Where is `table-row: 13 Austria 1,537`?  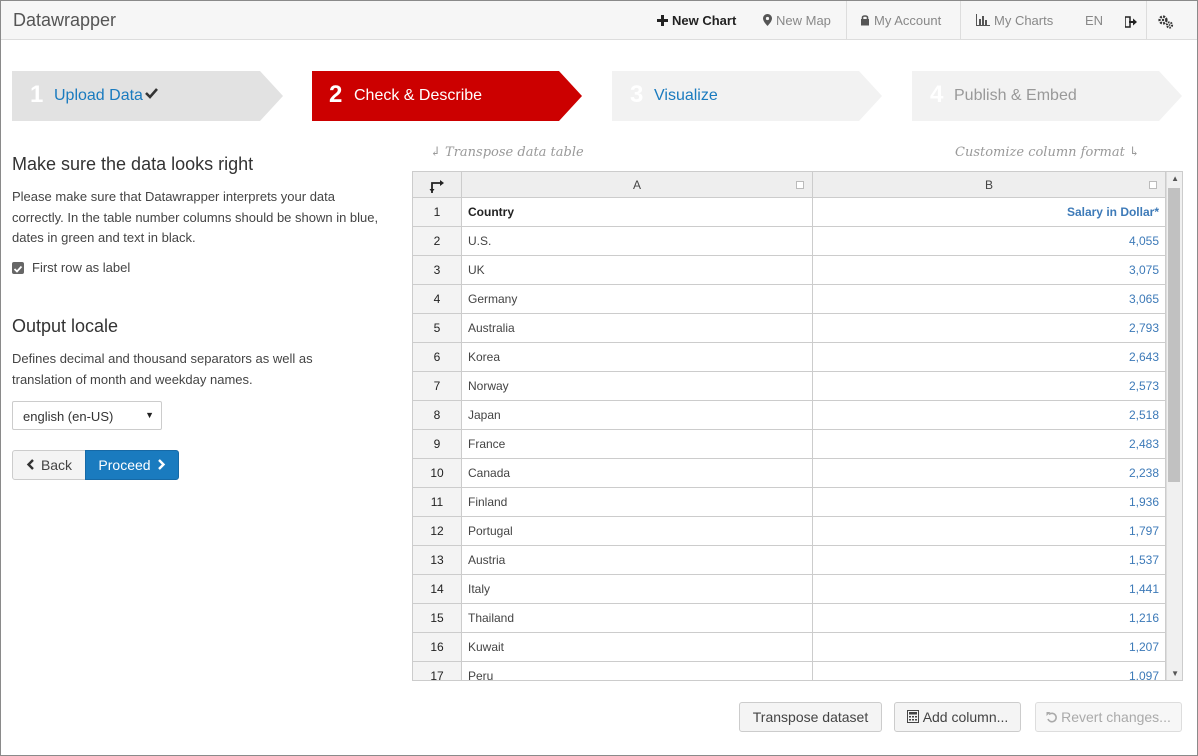 table-row: 13 Austria 1,537 is located at coordinates (789, 560).